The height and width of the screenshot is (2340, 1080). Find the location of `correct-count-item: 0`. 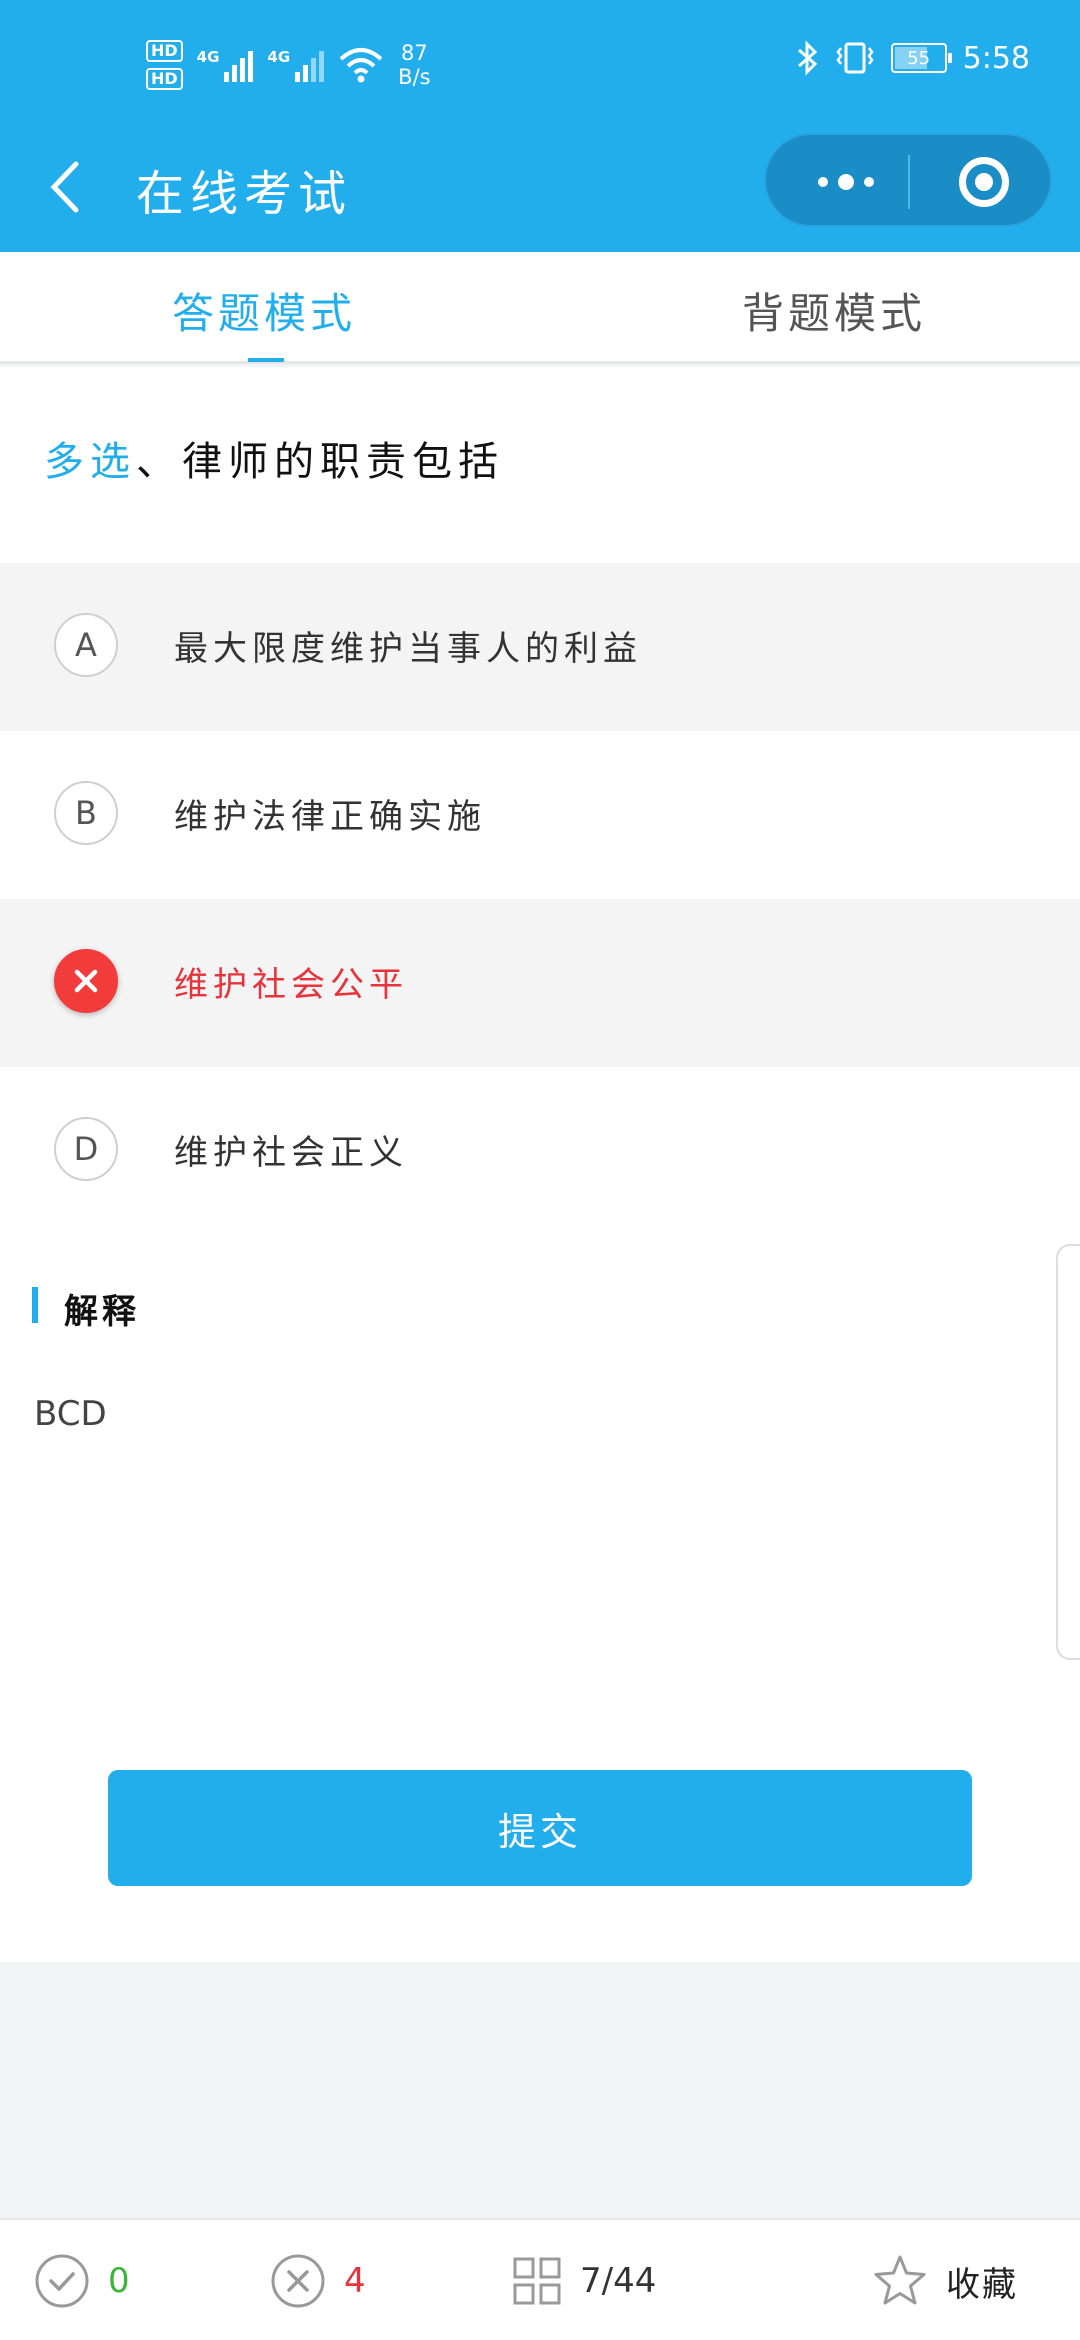

correct-count-item: 0 is located at coordinates (82, 2280).